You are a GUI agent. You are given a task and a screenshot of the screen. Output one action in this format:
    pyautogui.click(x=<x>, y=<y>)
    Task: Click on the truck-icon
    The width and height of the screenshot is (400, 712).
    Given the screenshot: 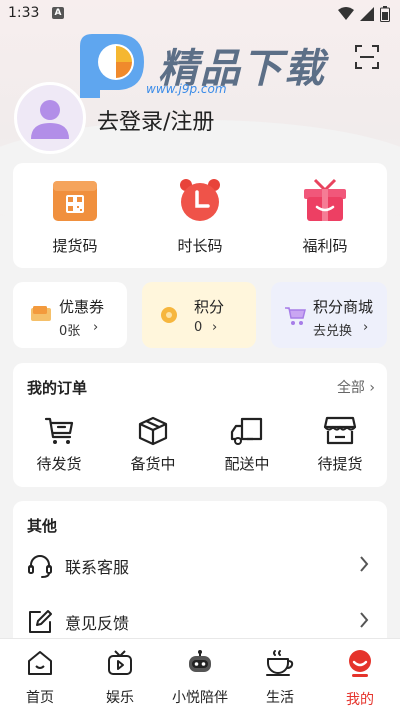 What is the action you would take?
    pyautogui.click(x=246, y=431)
    